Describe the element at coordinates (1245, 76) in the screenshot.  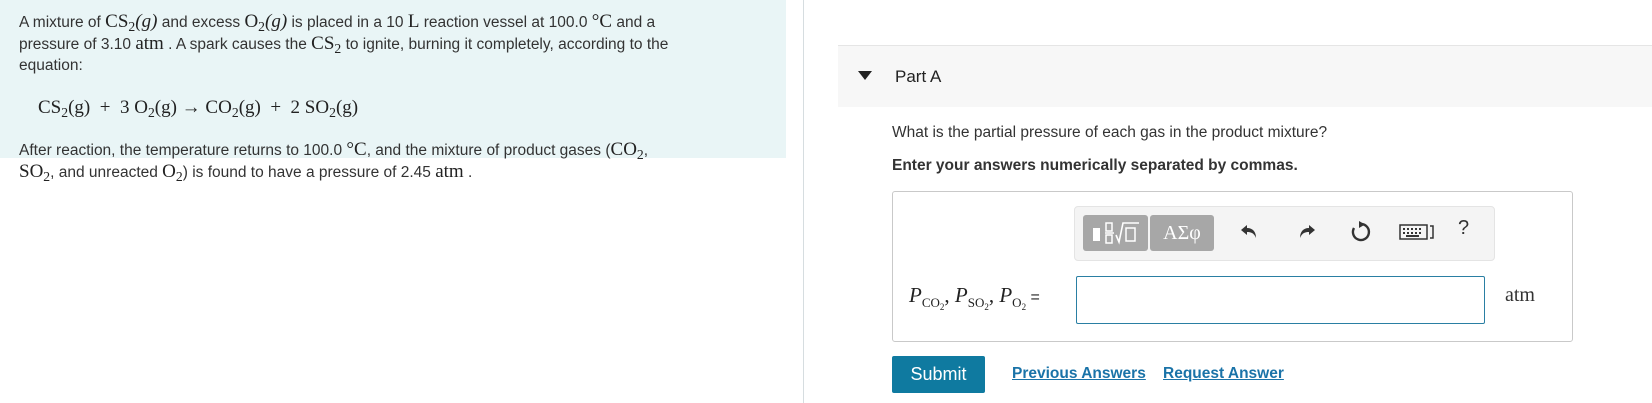
I see `part-a-header: Part A` at that location.